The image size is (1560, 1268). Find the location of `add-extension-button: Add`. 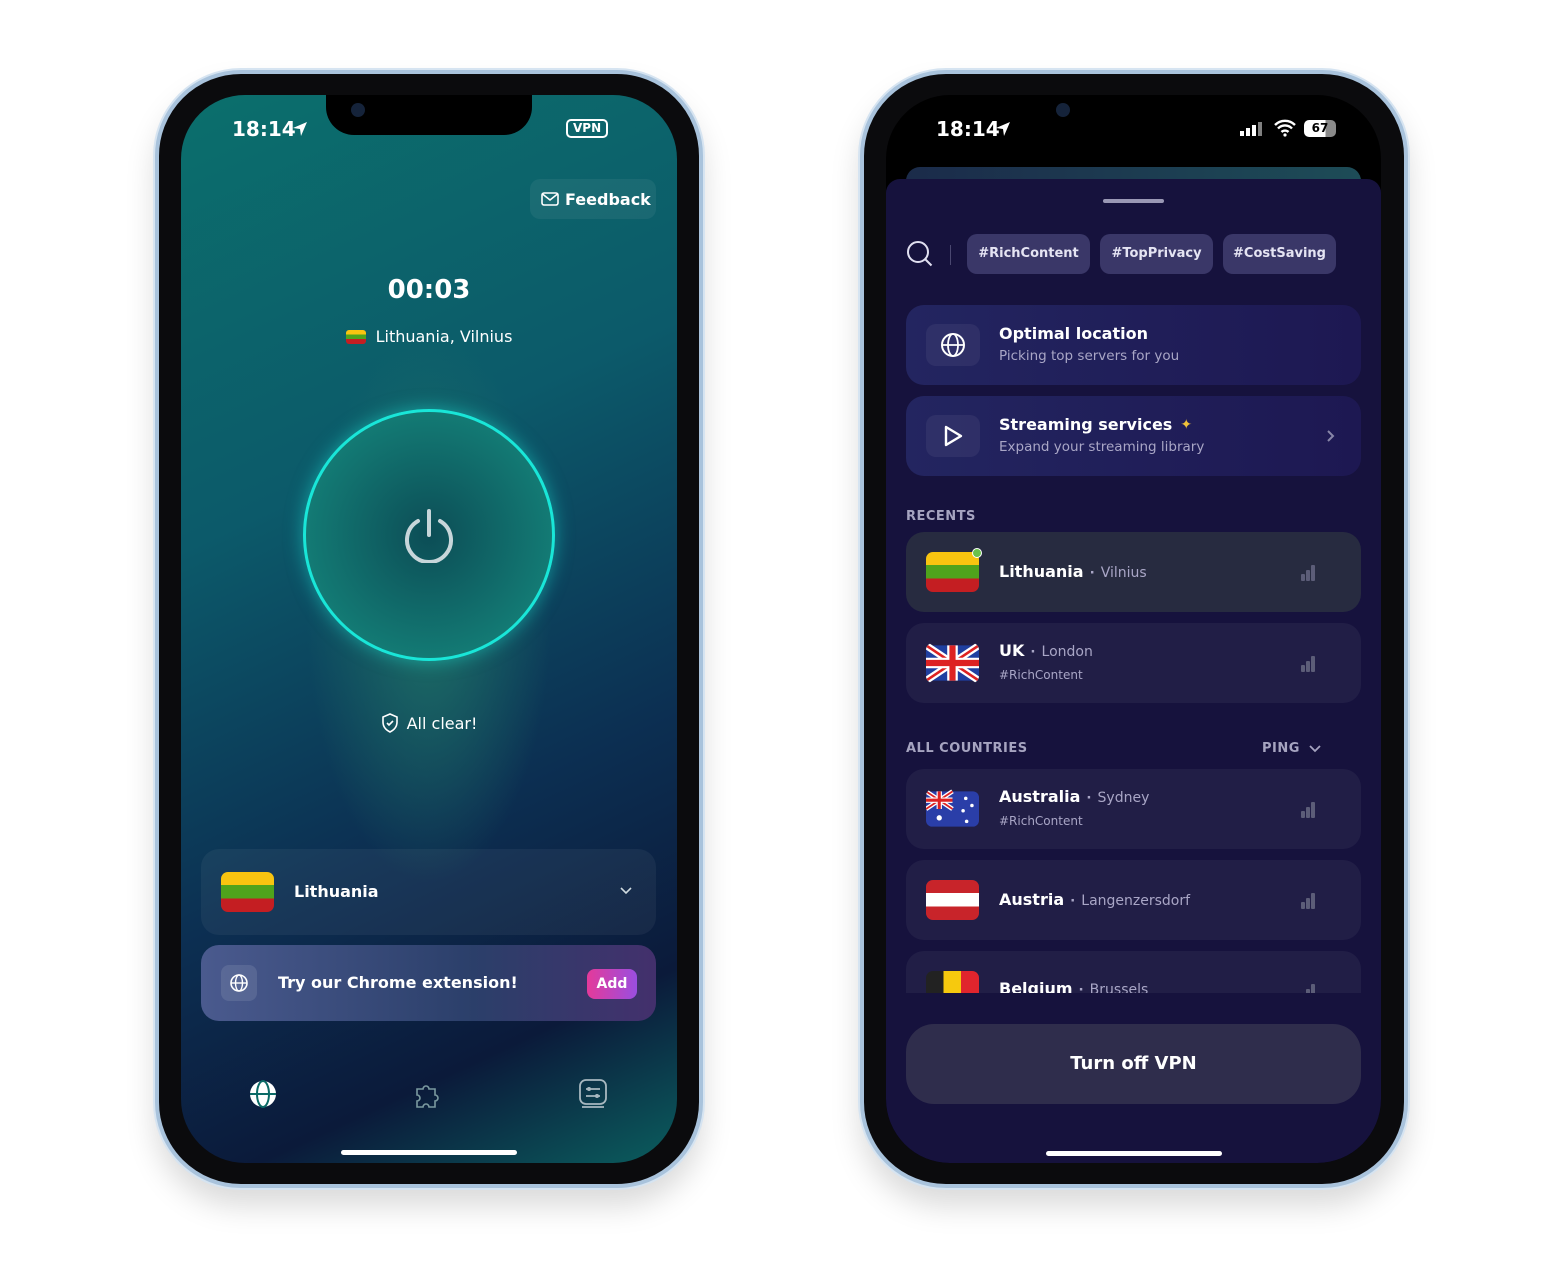

add-extension-button: Add is located at coordinates (612, 984).